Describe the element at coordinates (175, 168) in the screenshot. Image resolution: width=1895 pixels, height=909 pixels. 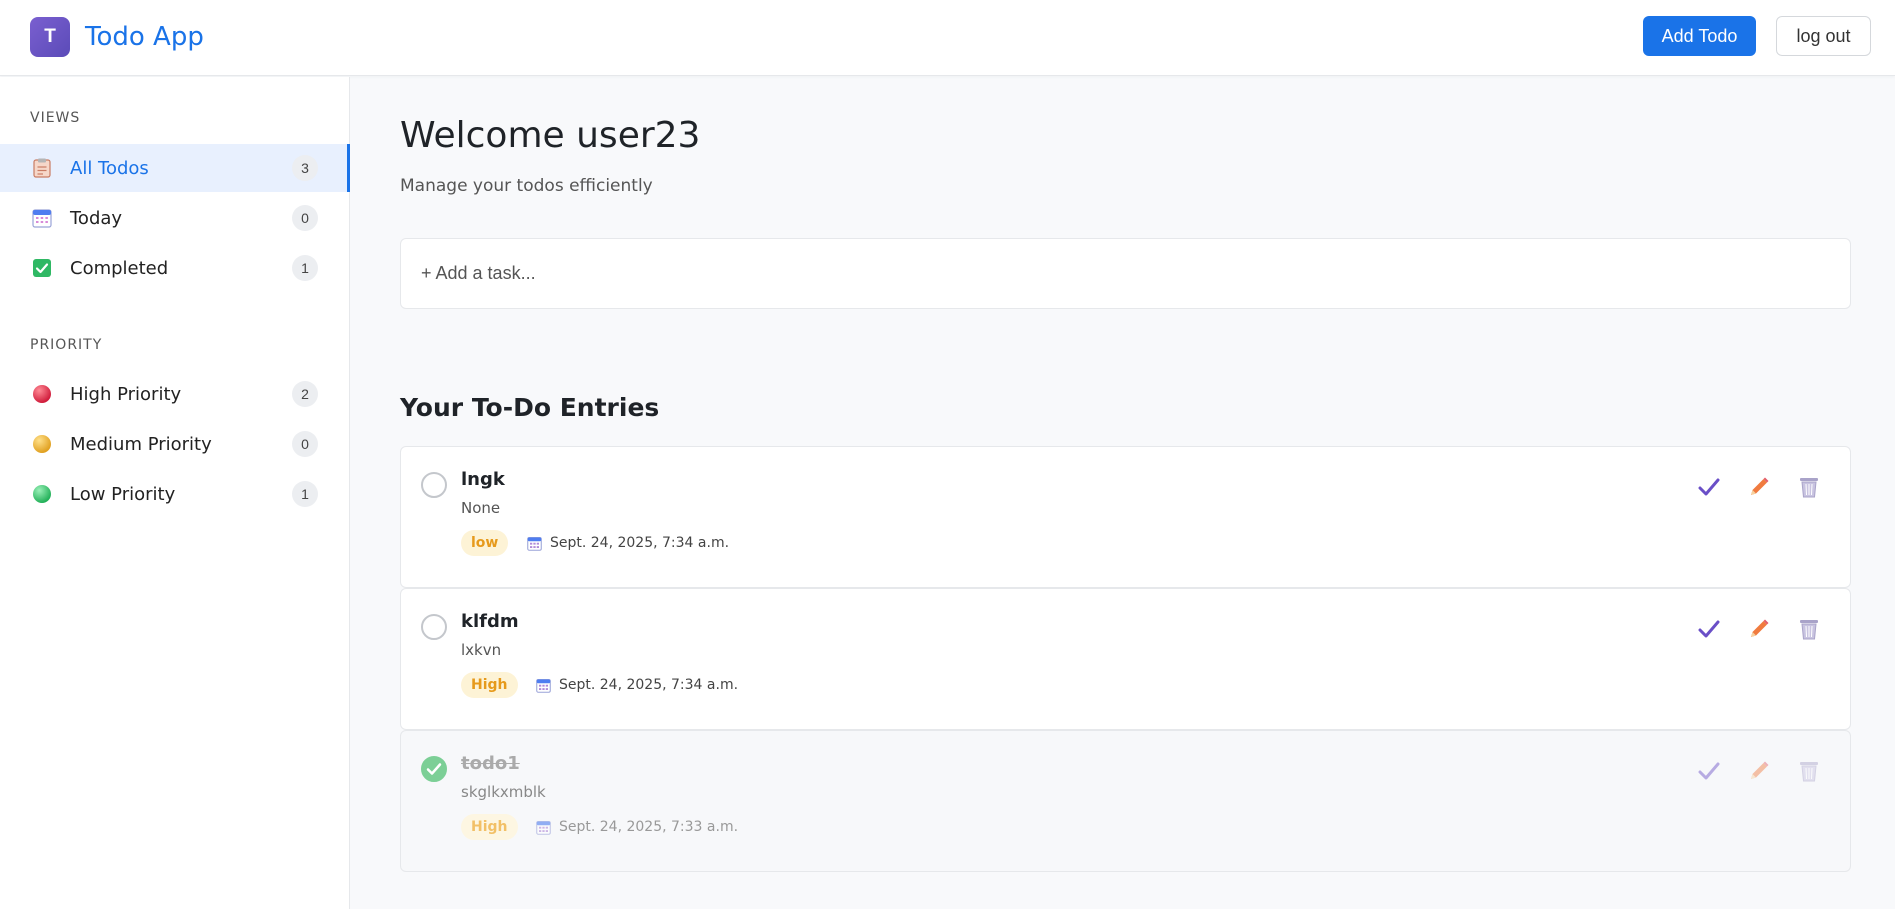
I see `sidebar-item-all-todos: All Todos 3` at that location.